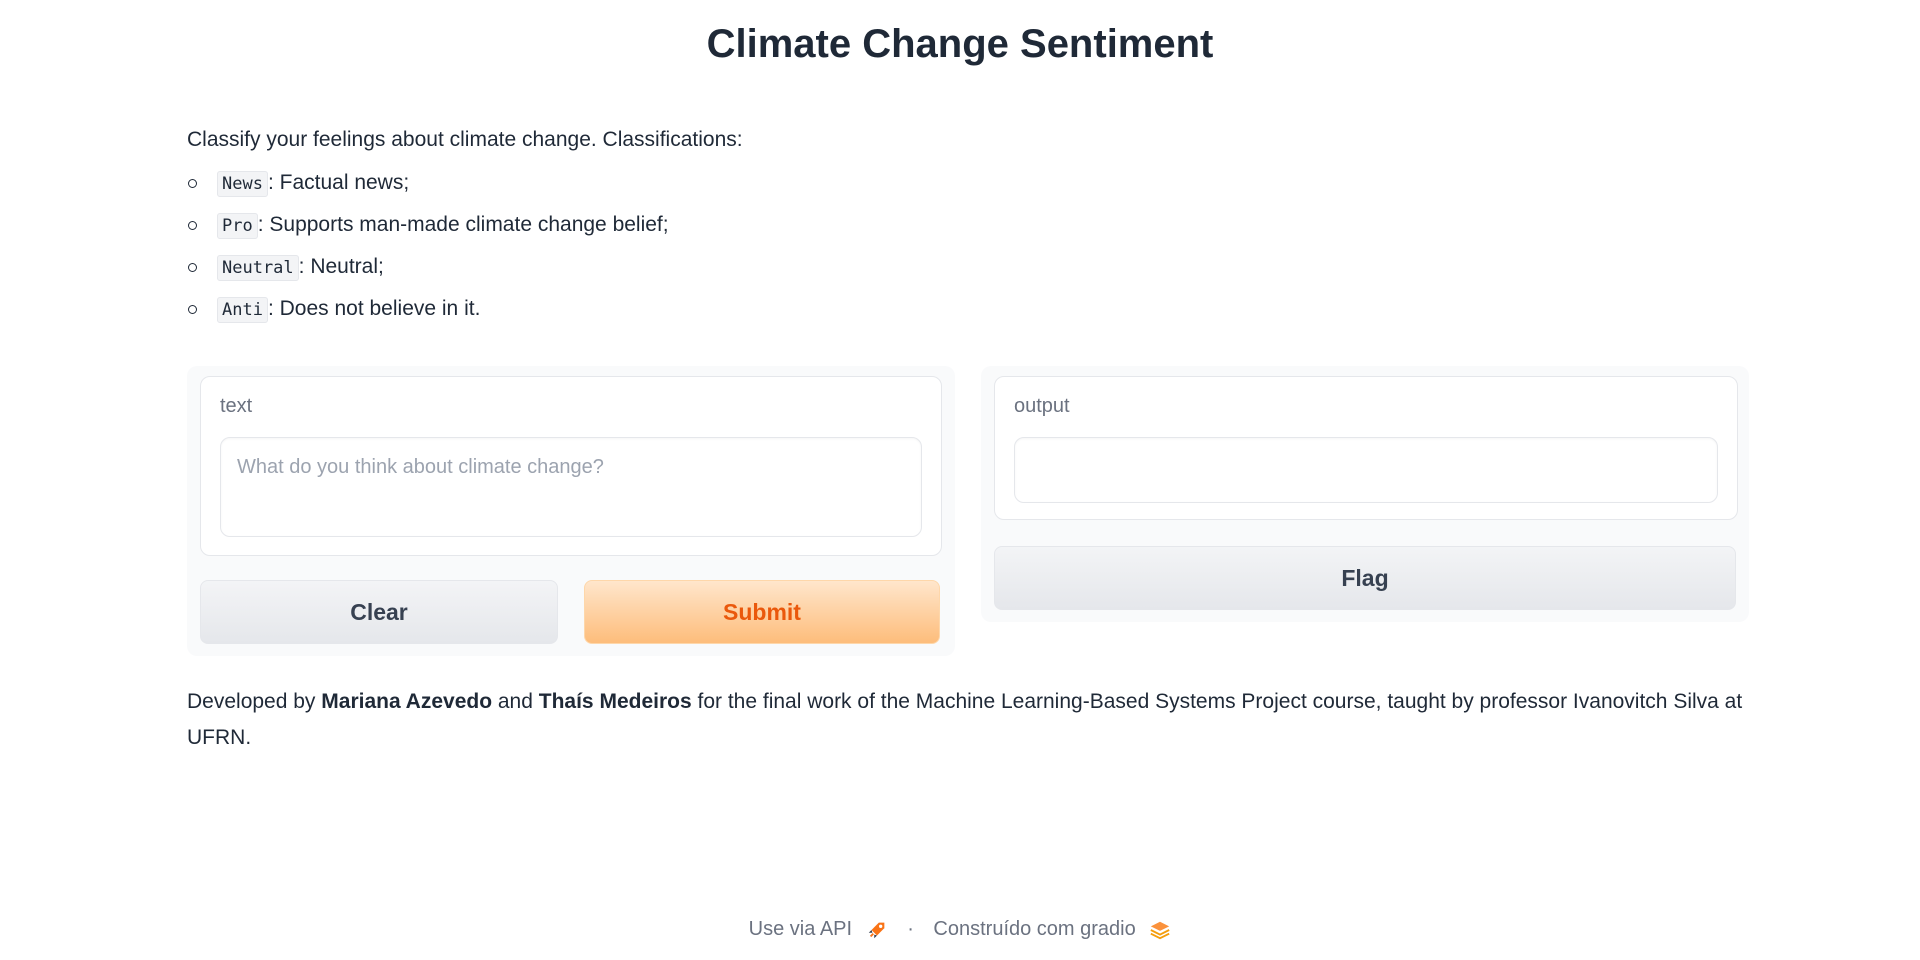  Describe the element at coordinates (236, 406) in the screenshot. I see `text-input-label: text` at that location.